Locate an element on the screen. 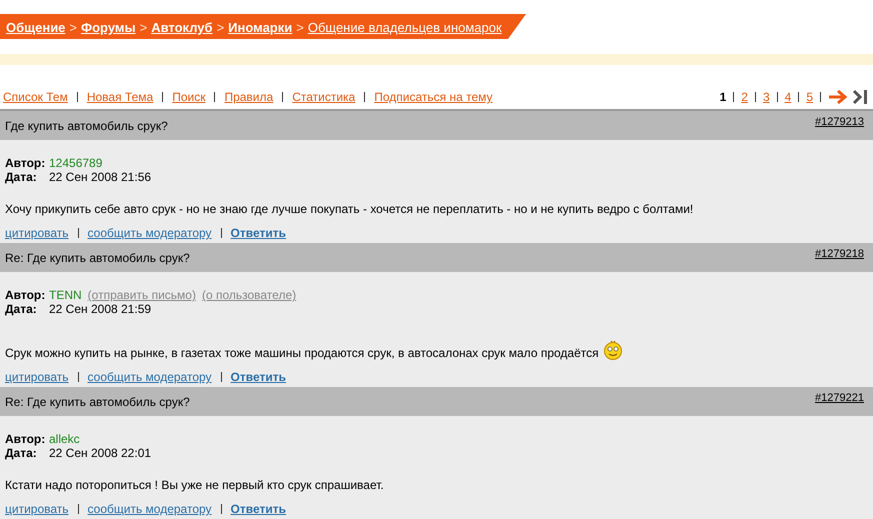  breadcrumb-link: Иномарки is located at coordinates (260, 27).